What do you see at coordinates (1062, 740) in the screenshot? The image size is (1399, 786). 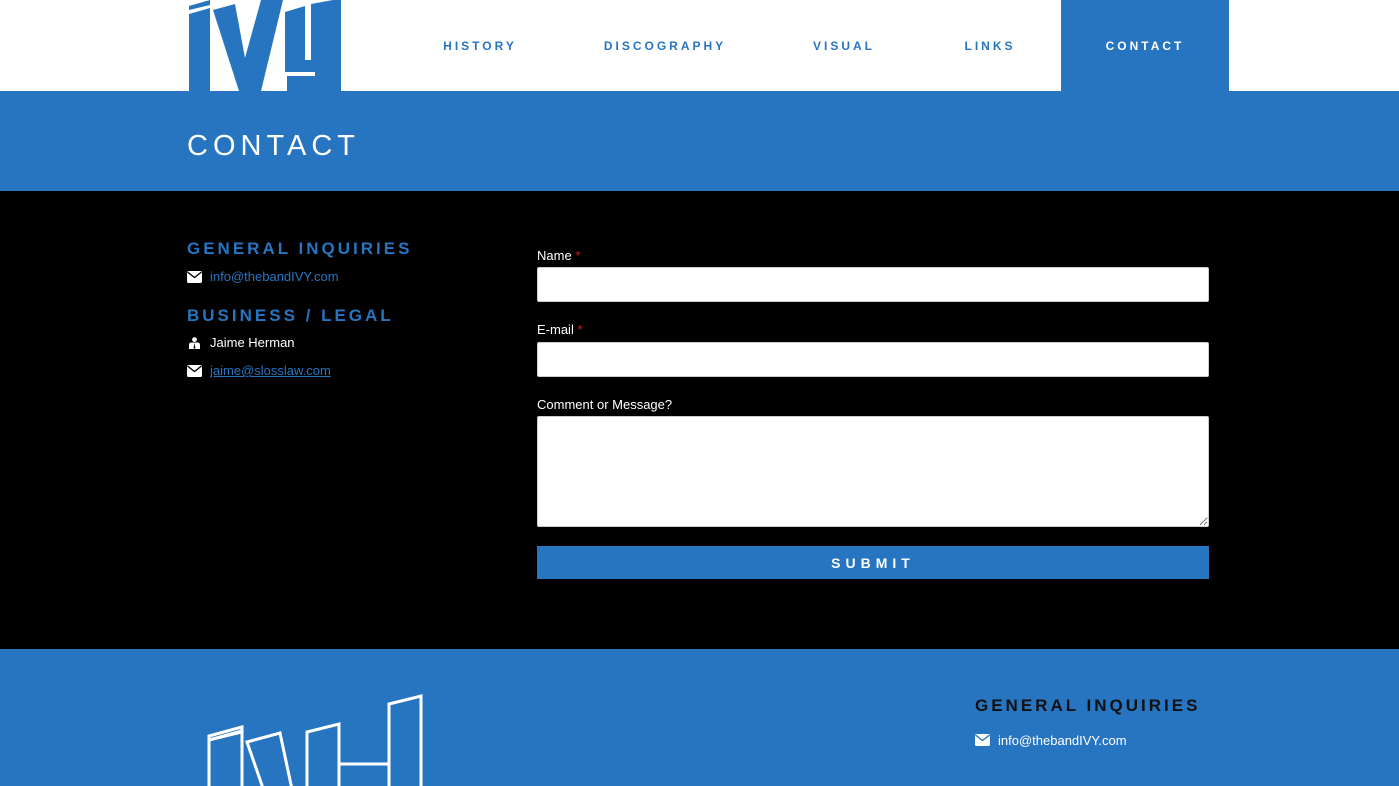 I see `footer-email-link: info@thebandIVY.com` at bounding box center [1062, 740].